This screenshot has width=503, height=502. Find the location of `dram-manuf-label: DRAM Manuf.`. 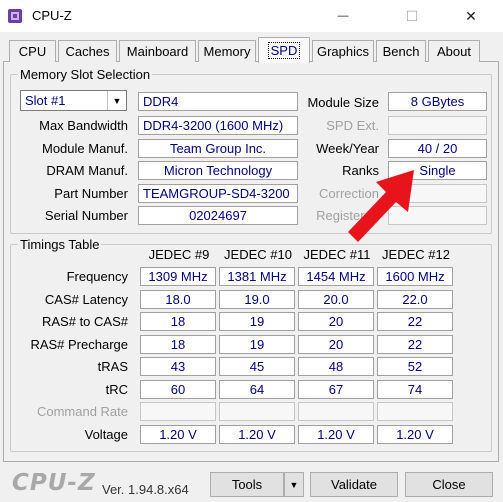

dram-manuf-label: DRAM Manuf. is located at coordinates (87, 170).